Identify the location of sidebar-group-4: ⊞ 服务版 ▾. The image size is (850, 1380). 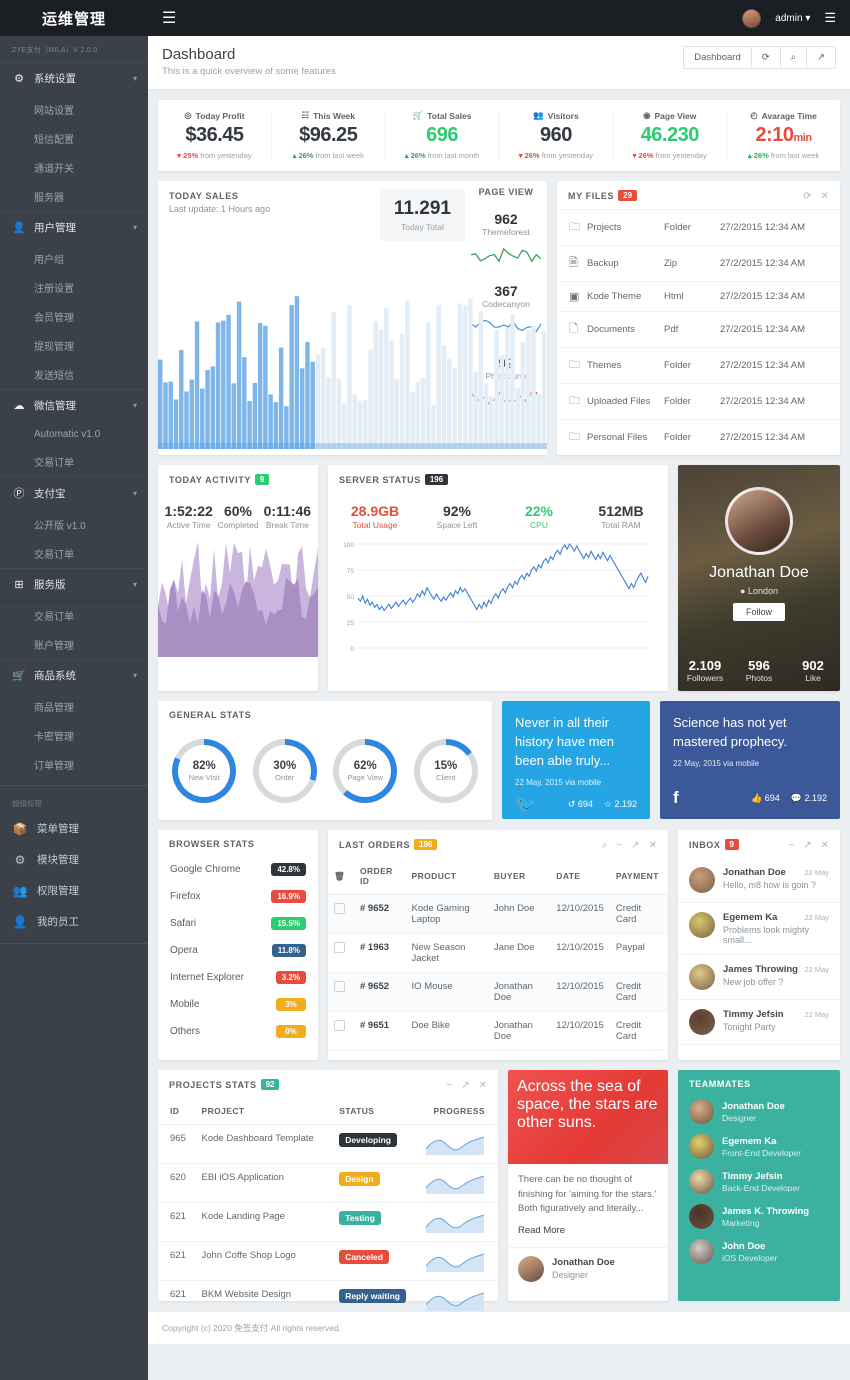
(74, 584).